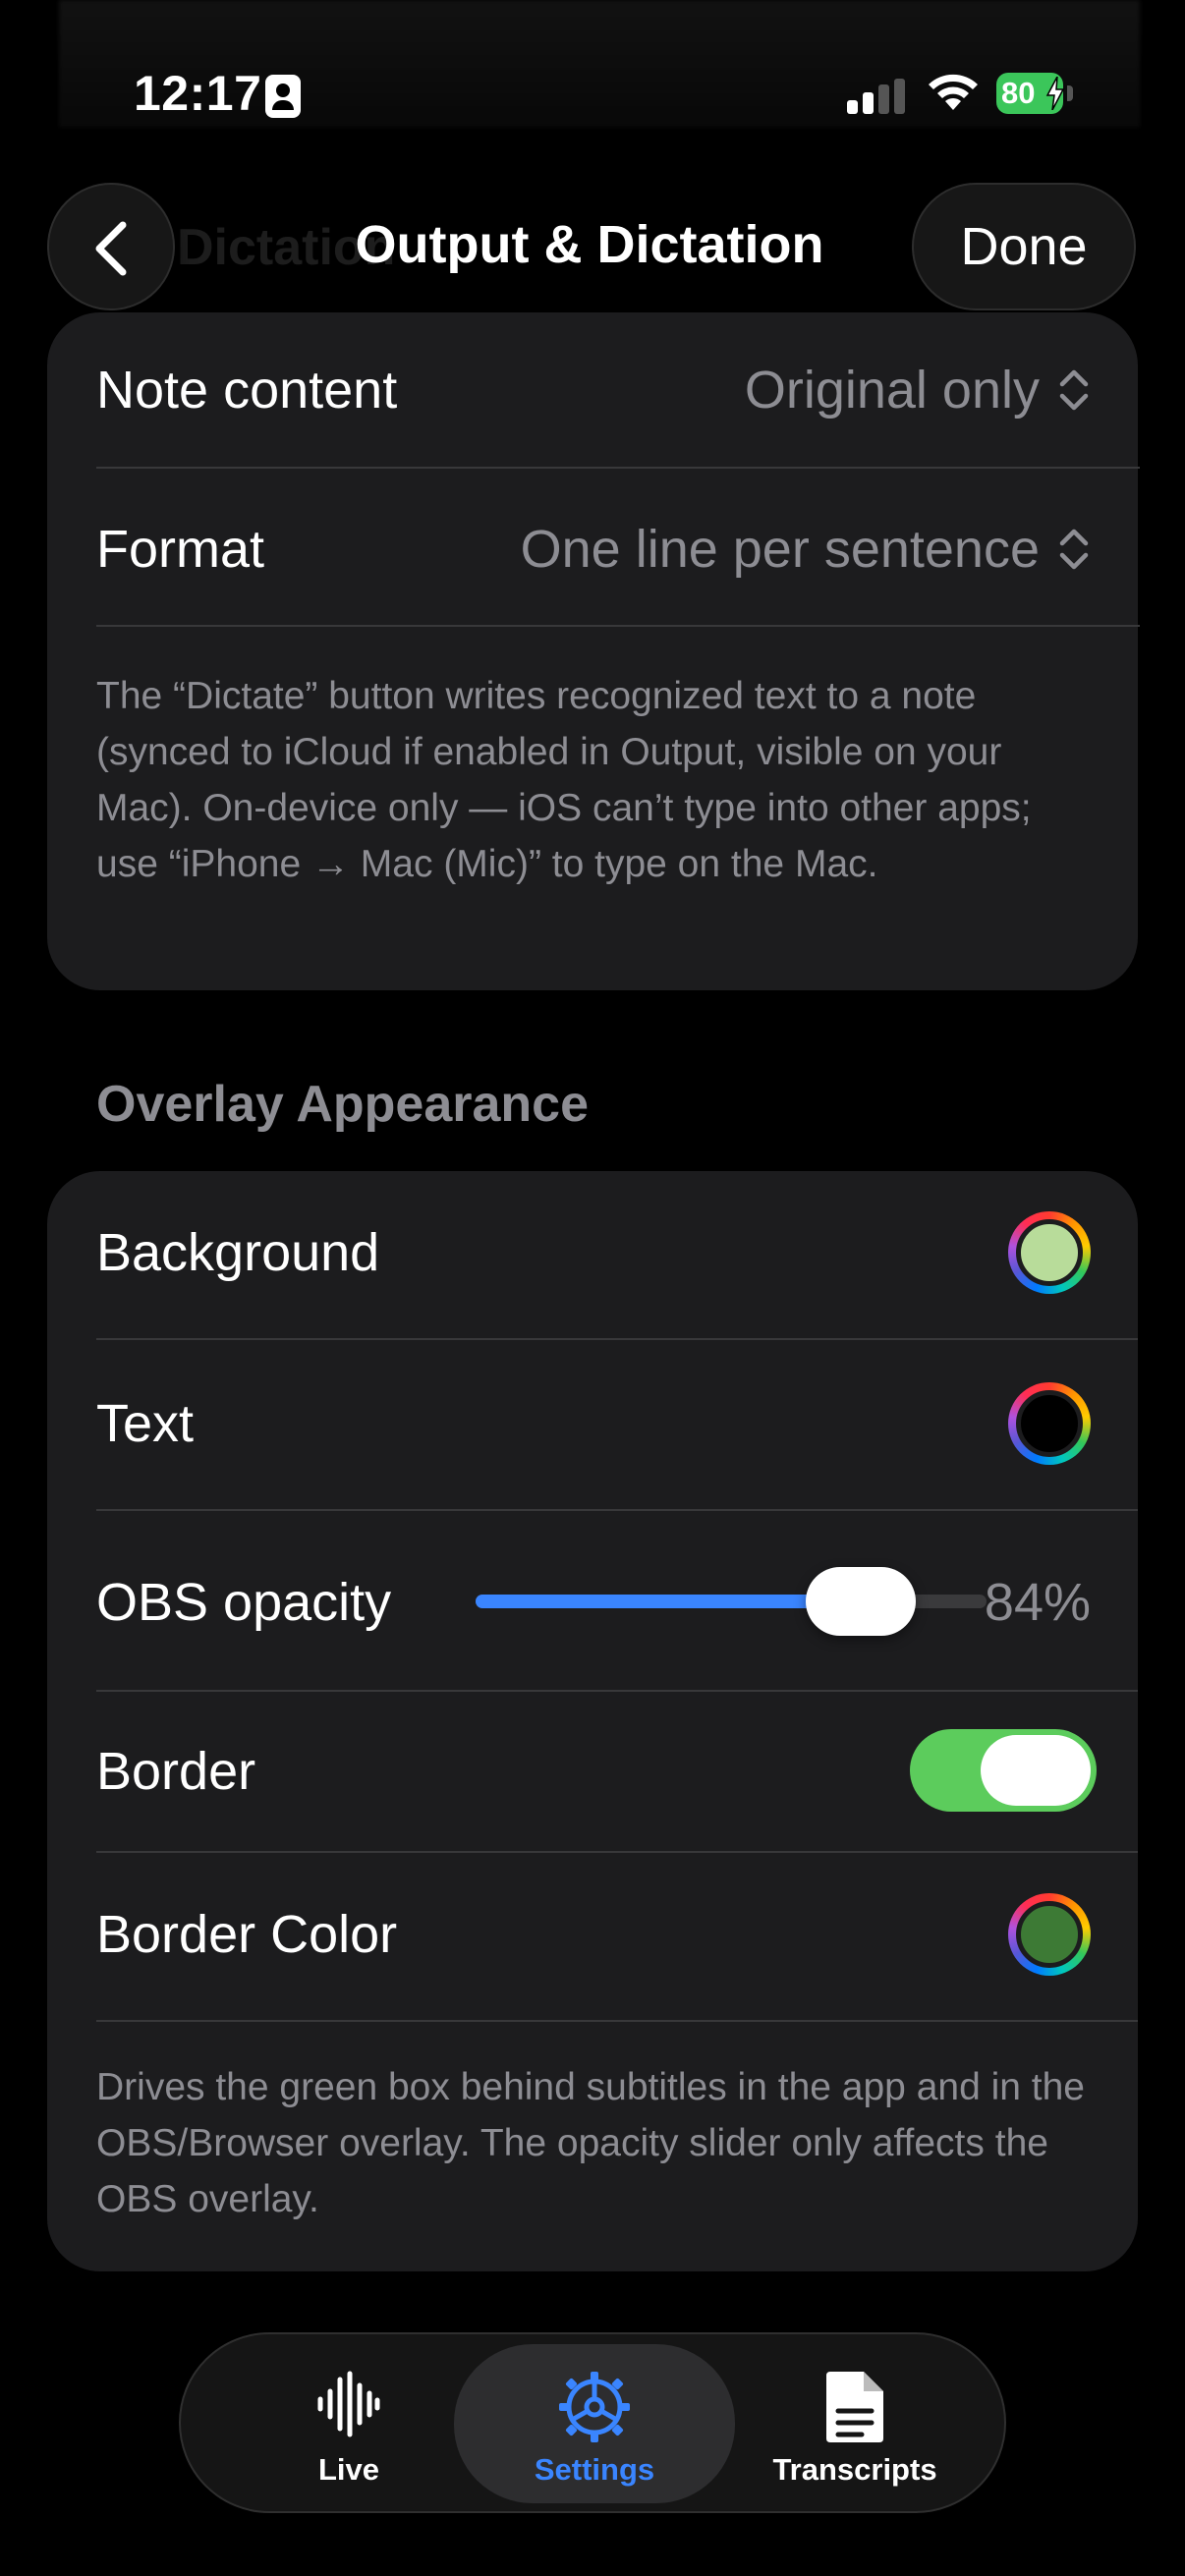 The image size is (1185, 2576). I want to click on tab-settings: Settings, so click(594, 2423).